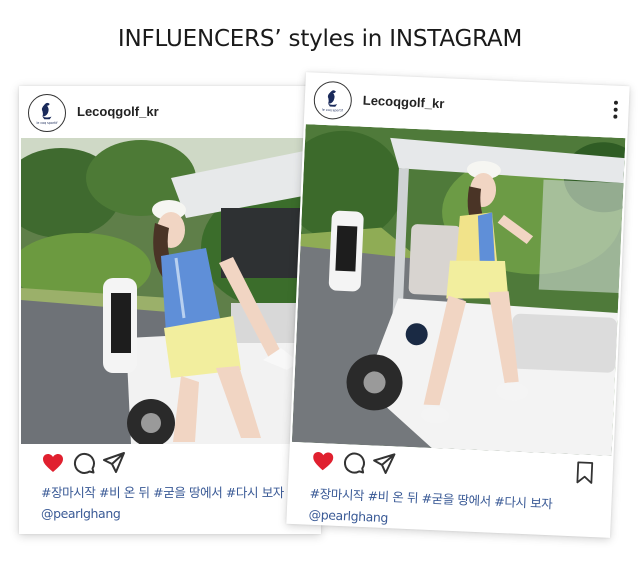 This screenshot has width=640, height=577. Describe the element at coordinates (177, 492) in the screenshot. I see `hashtags: #장마시작 #비 온 뒤 #굳을 땅에서 #다시 보자` at that location.